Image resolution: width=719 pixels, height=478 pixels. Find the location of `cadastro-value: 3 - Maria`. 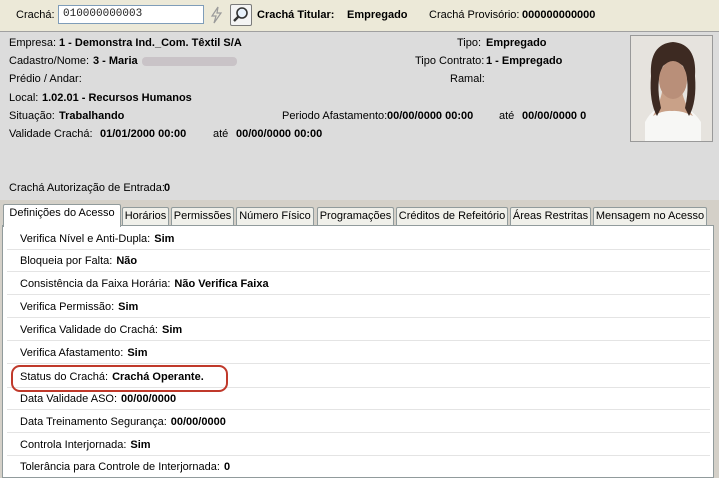

cadastro-value: 3 - Maria is located at coordinates (165, 61).